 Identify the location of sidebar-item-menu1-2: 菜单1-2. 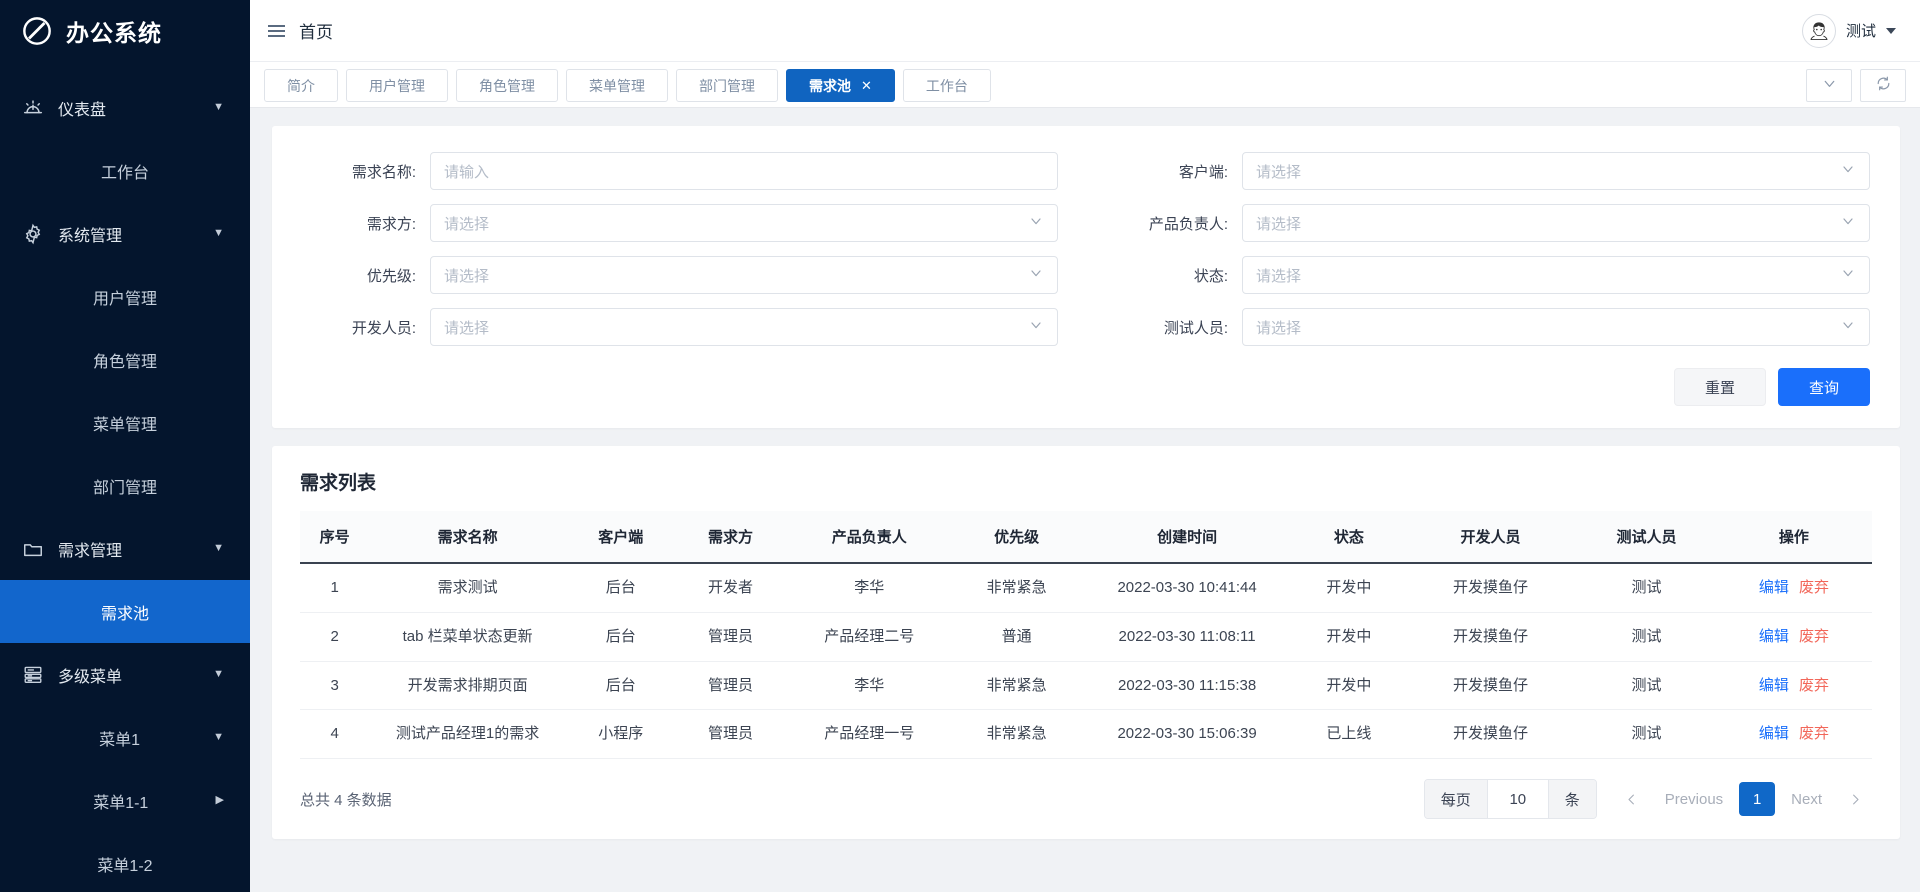
(125, 862).